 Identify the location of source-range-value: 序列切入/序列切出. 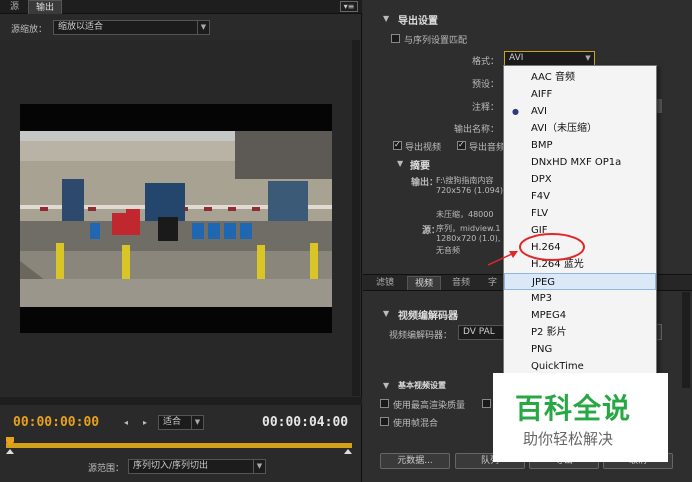
(171, 466).